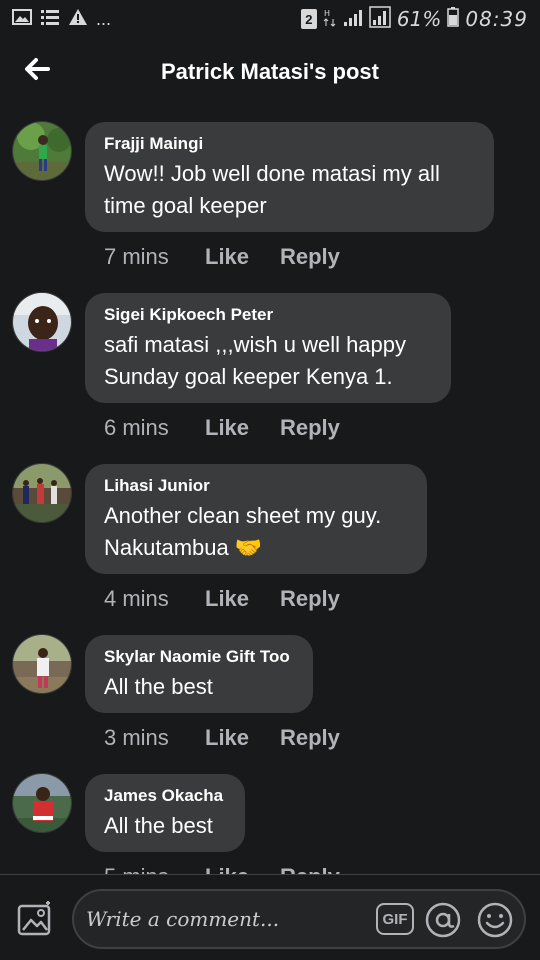 The image size is (540, 960). What do you see at coordinates (248, 547) in the screenshot?
I see `handshake-emoji: 🤝` at bounding box center [248, 547].